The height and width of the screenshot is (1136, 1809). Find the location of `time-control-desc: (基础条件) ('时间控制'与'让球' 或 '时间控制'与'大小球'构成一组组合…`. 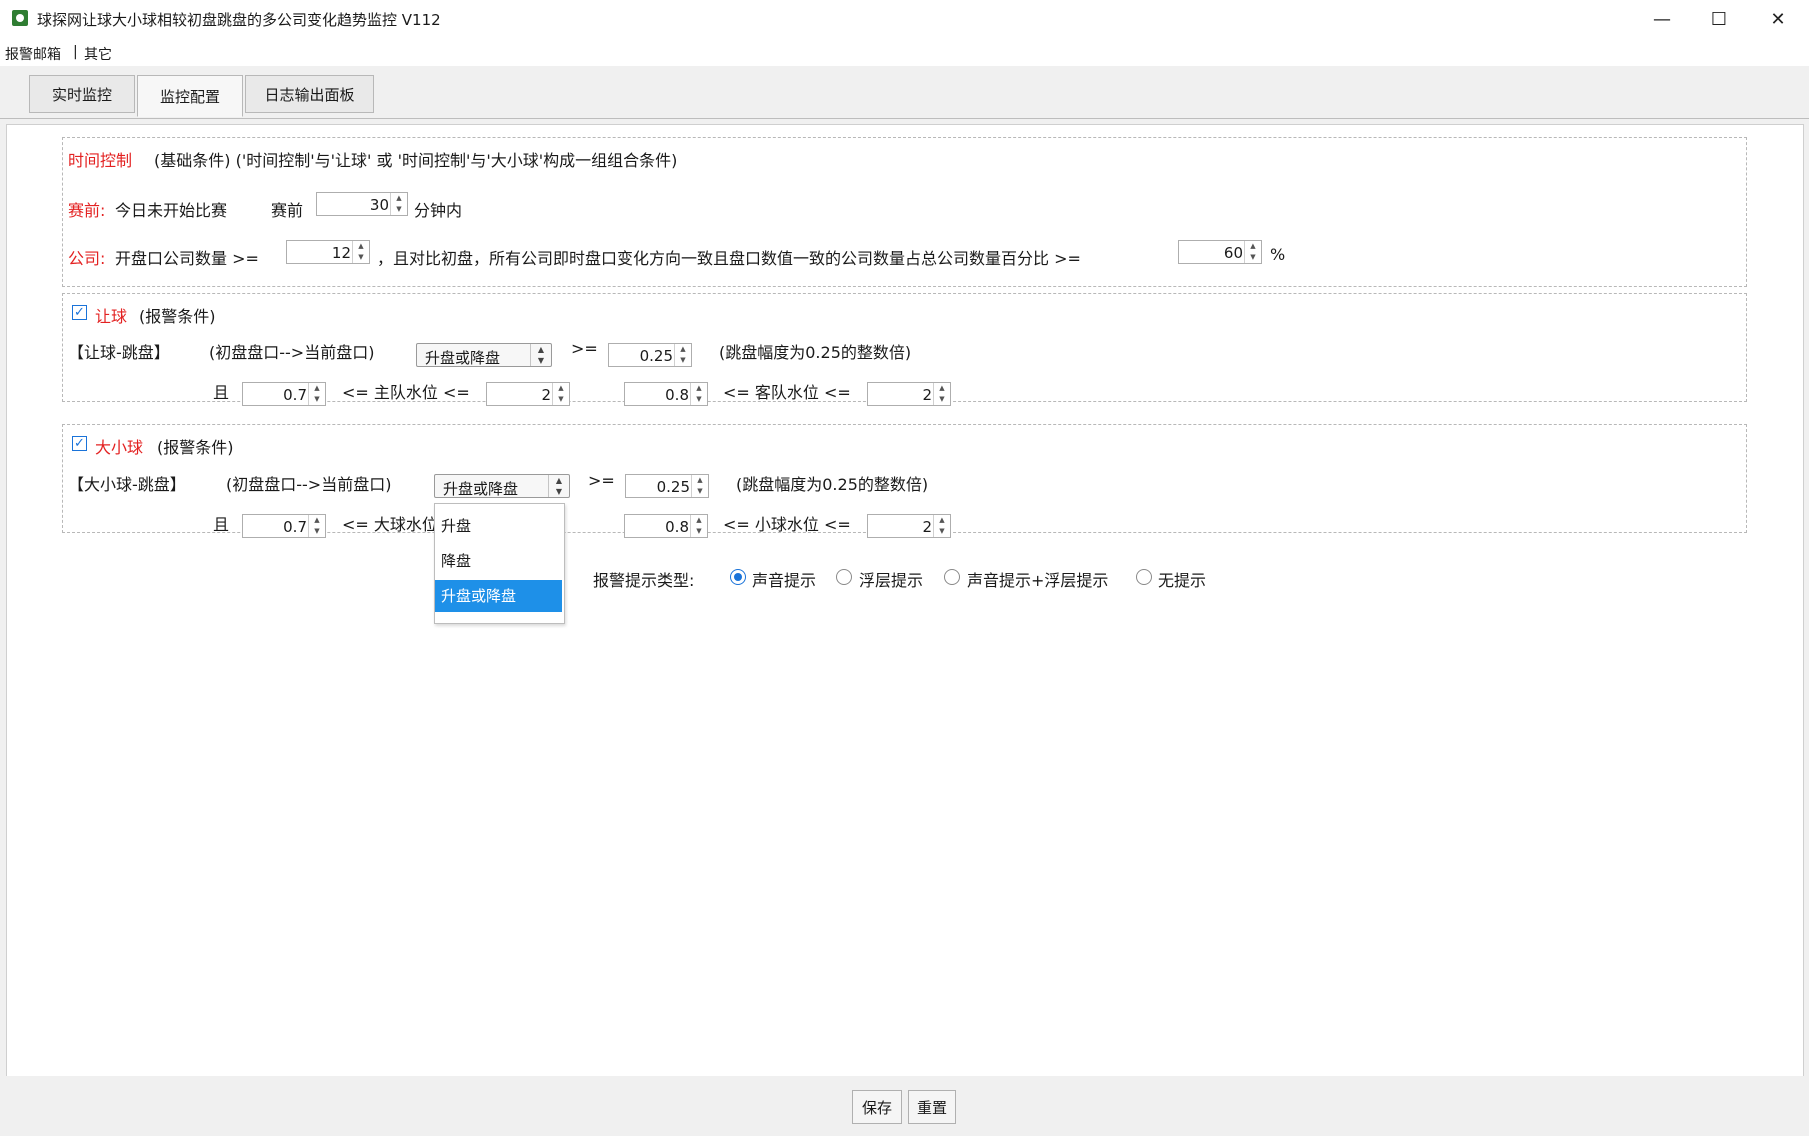

time-control-desc: (基础条件) ('时间控制'与'让球' 或 '时间控制'与'大小球'构成一组组合… is located at coordinates (416, 160).